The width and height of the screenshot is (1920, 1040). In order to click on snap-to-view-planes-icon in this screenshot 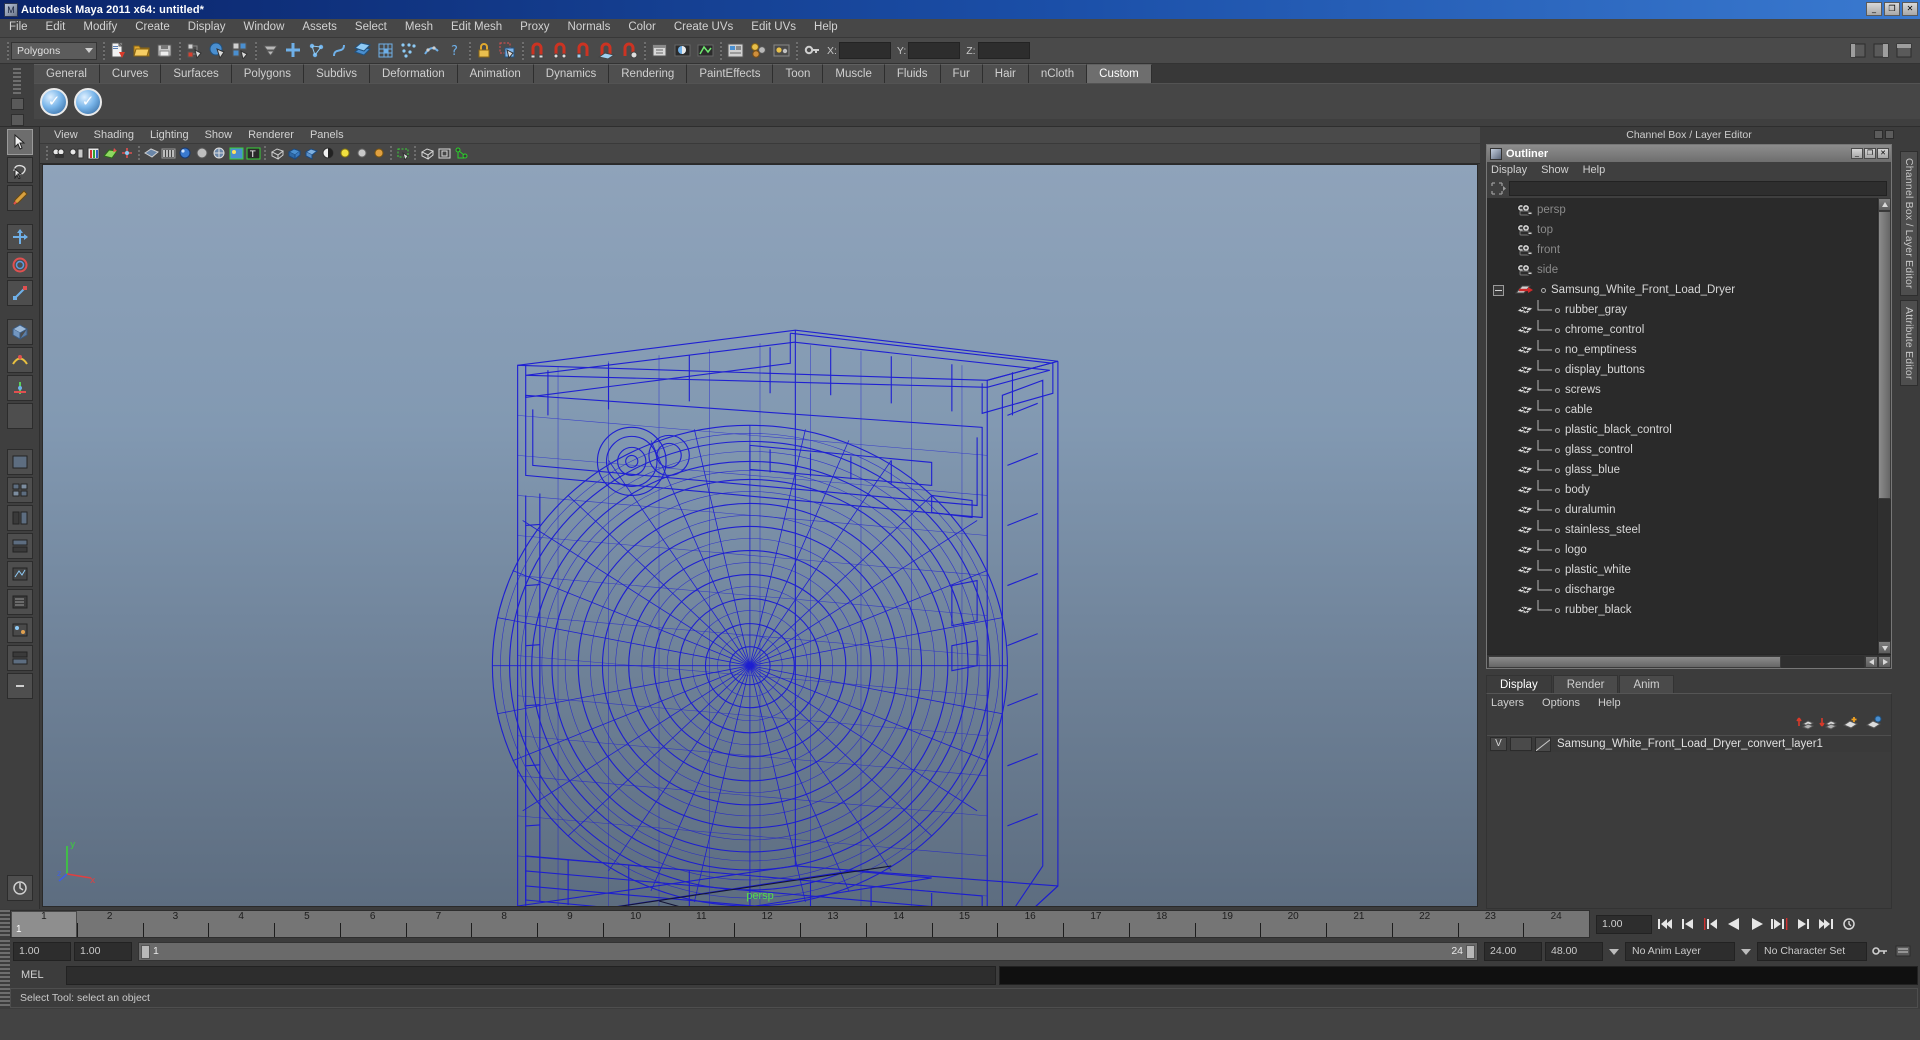, I will do `click(629, 50)`.